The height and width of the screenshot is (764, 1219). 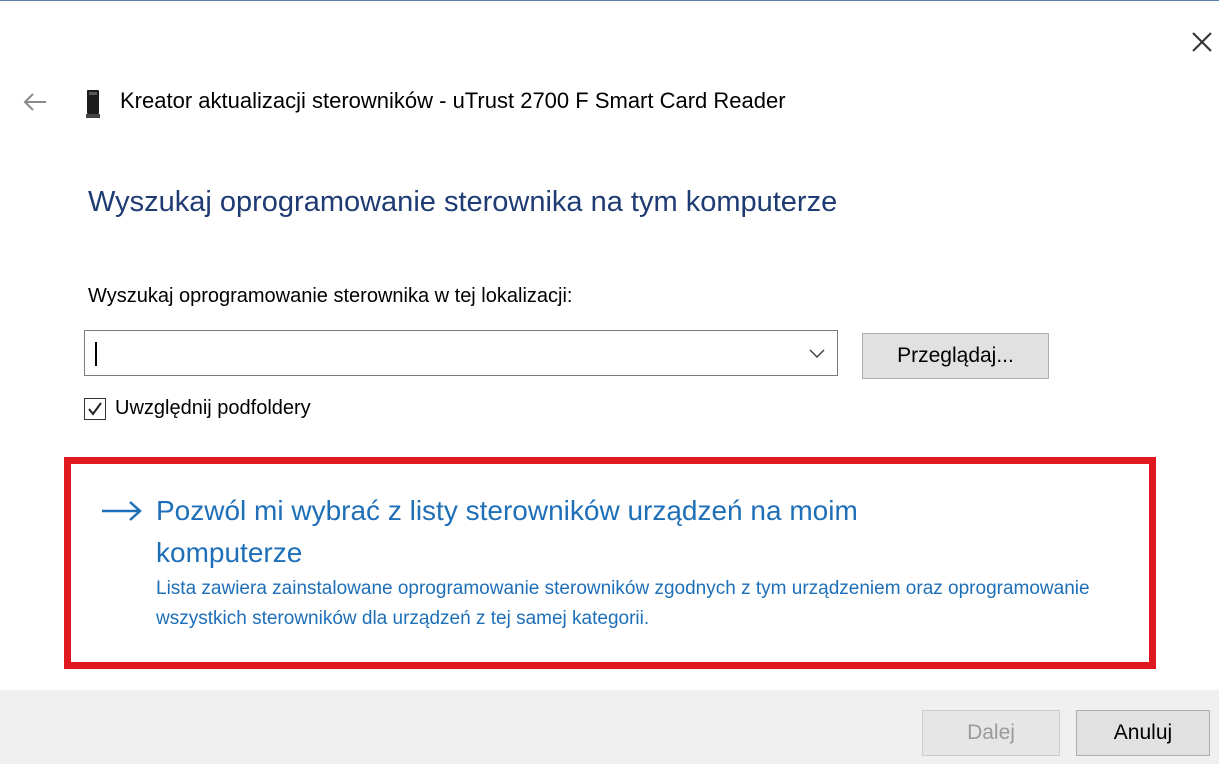 I want to click on dropdown-button, so click(x=817, y=353).